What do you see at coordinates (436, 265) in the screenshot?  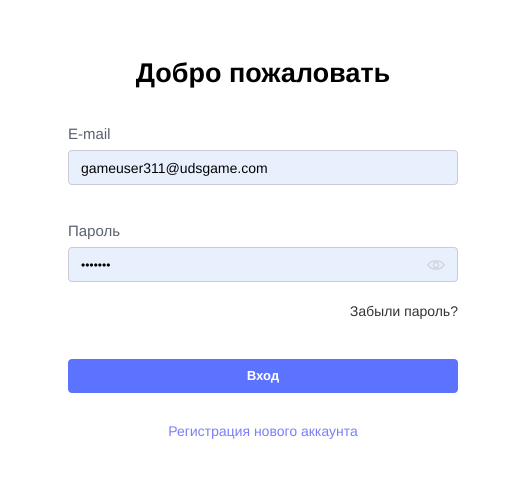 I see `eye-icon` at bounding box center [436, 265].